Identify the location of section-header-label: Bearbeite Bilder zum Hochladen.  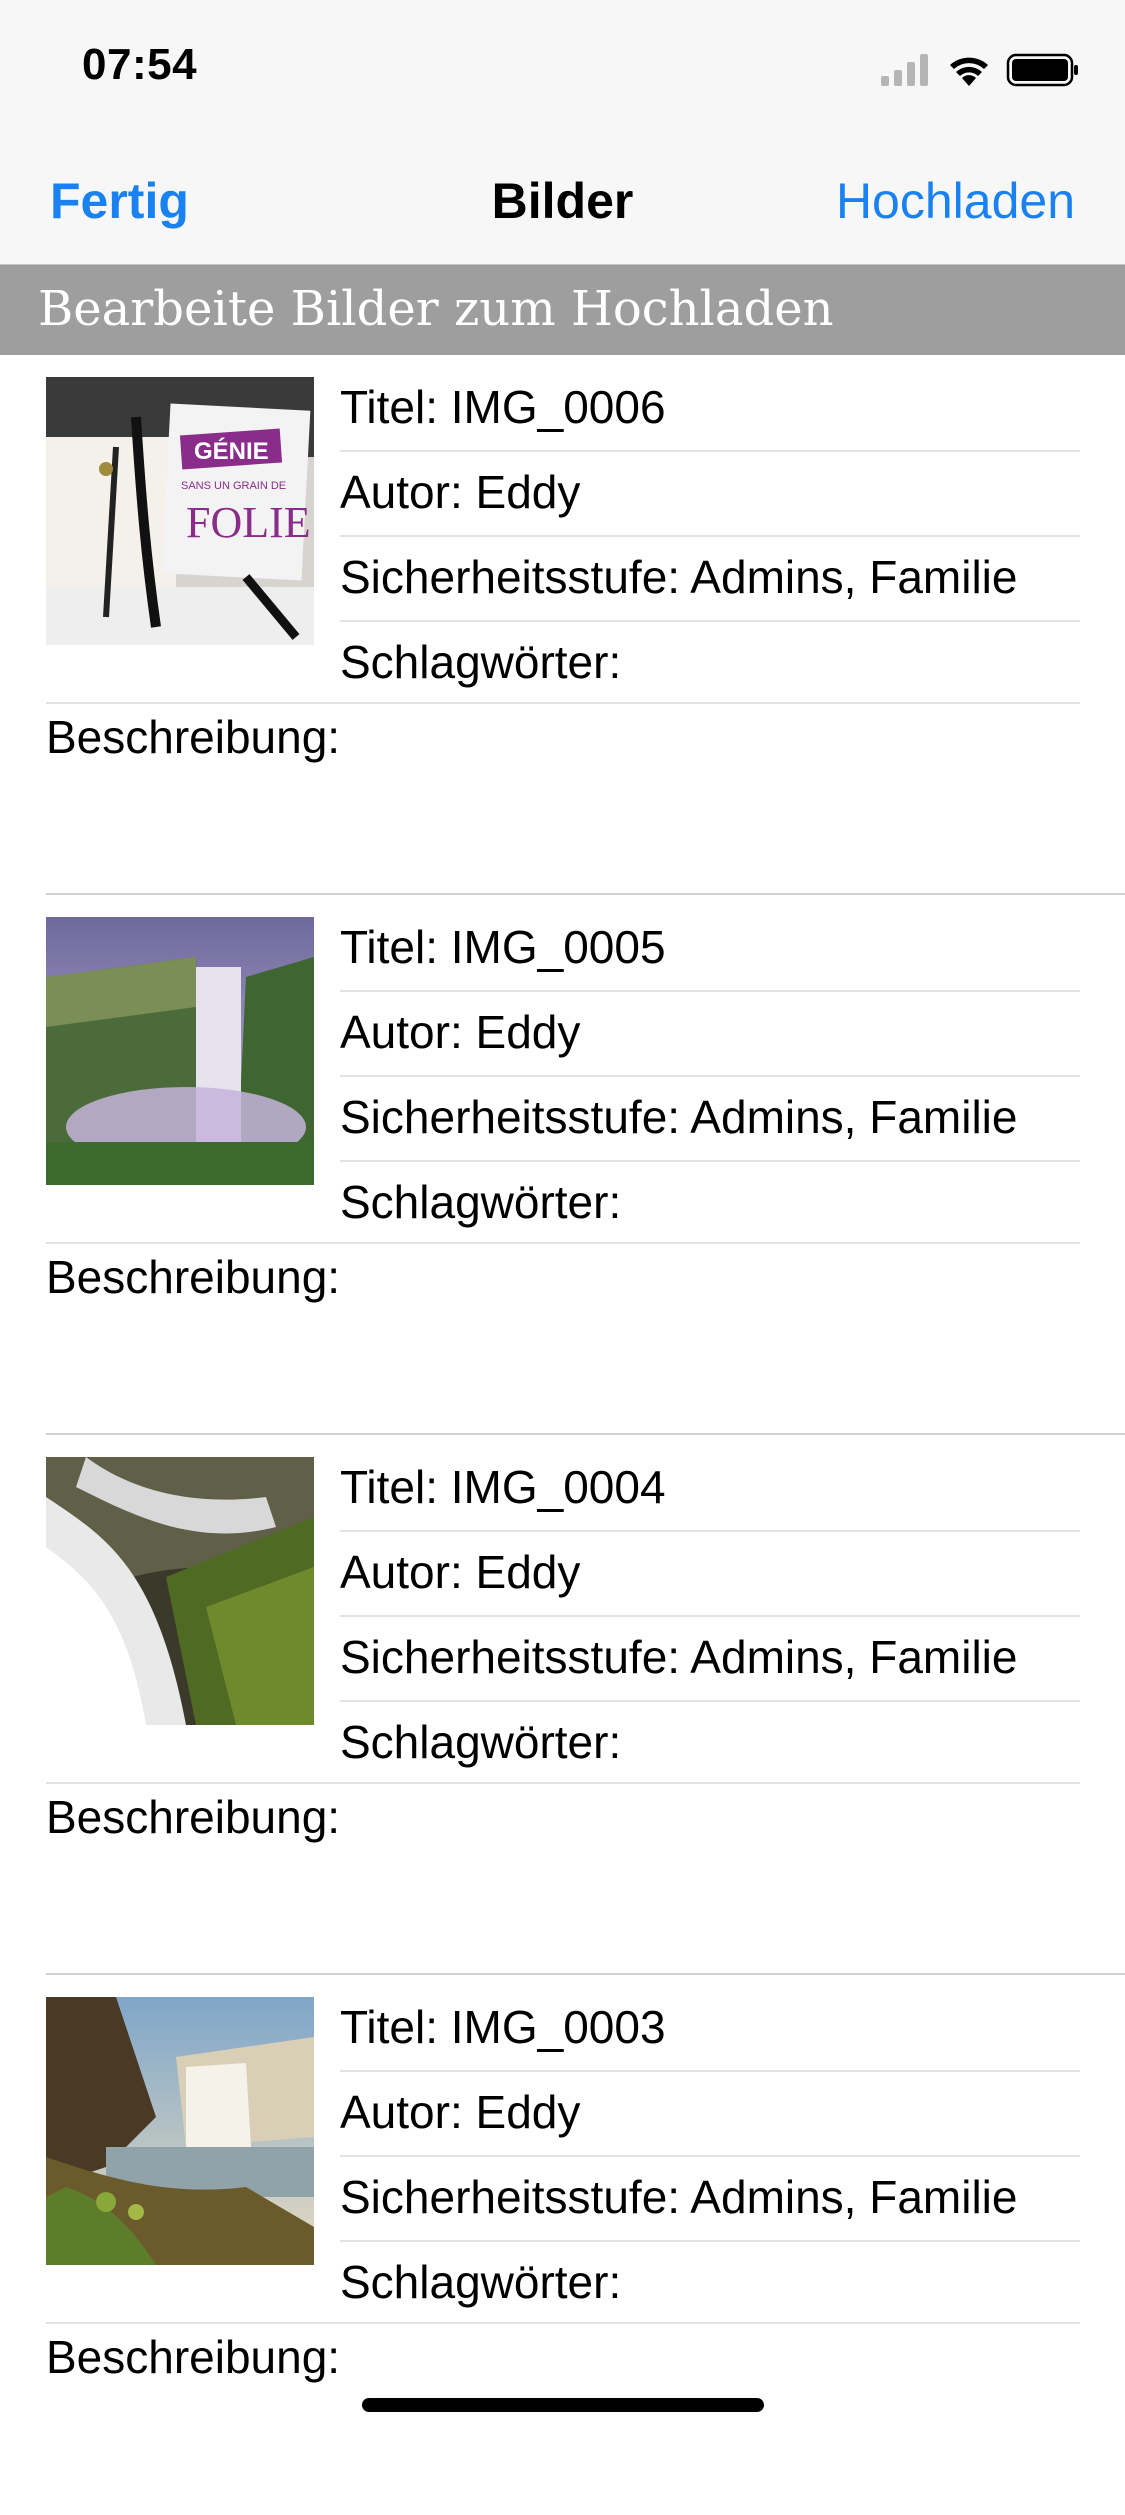
(436, 309).